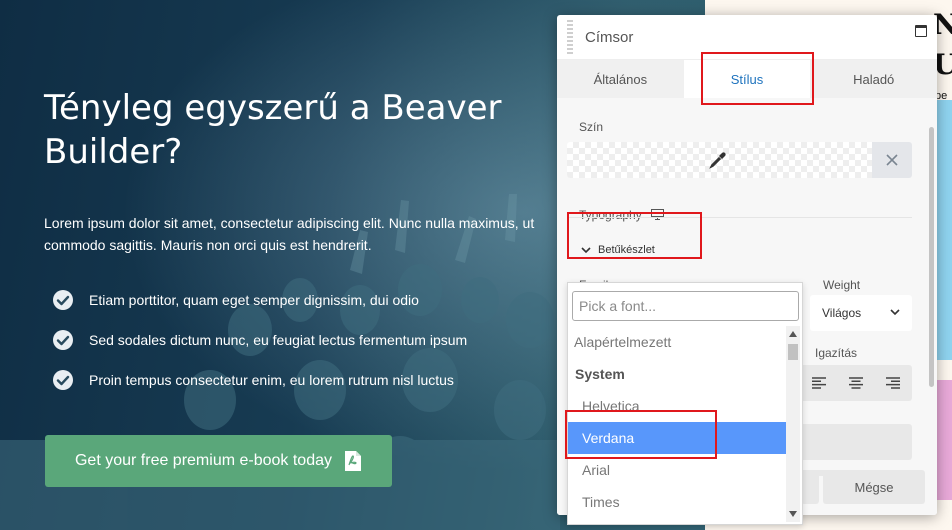 The width and height of the screenshot is (952, 530). I want to click on color-swatch, so click(719, 160).